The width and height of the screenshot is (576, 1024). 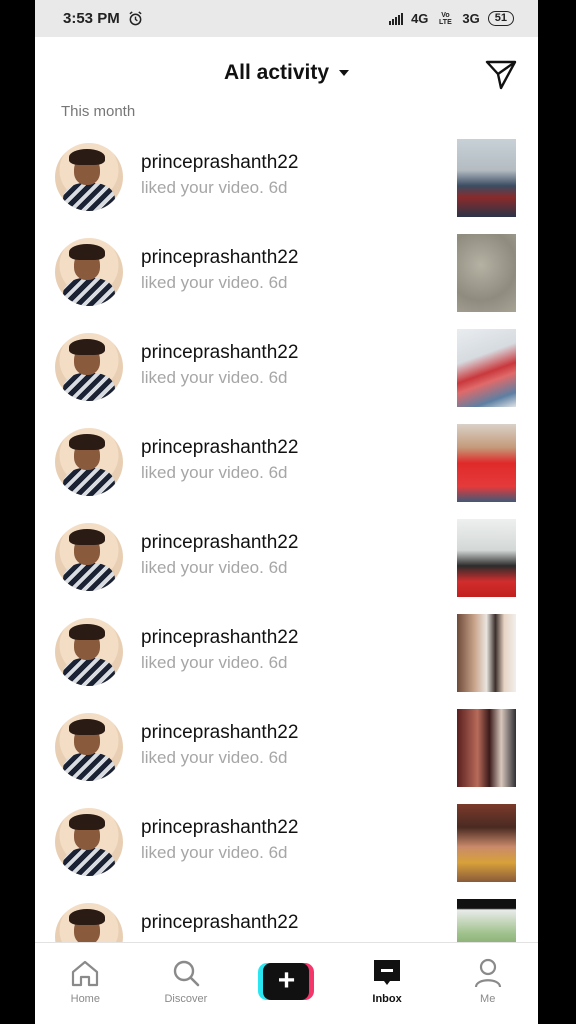 What do you see at coordinates (186, 999) in the screenshot?
I see `tab-label: Discover` at bounding box center [186, 999].